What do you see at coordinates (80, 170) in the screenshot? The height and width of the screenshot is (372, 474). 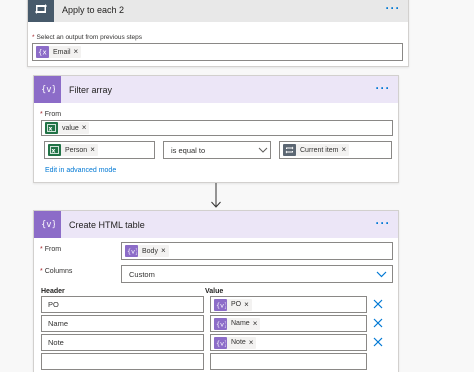 I see `edit-advanced-mode-link: Edit in advanced mode` at bounding box center [80, 170].